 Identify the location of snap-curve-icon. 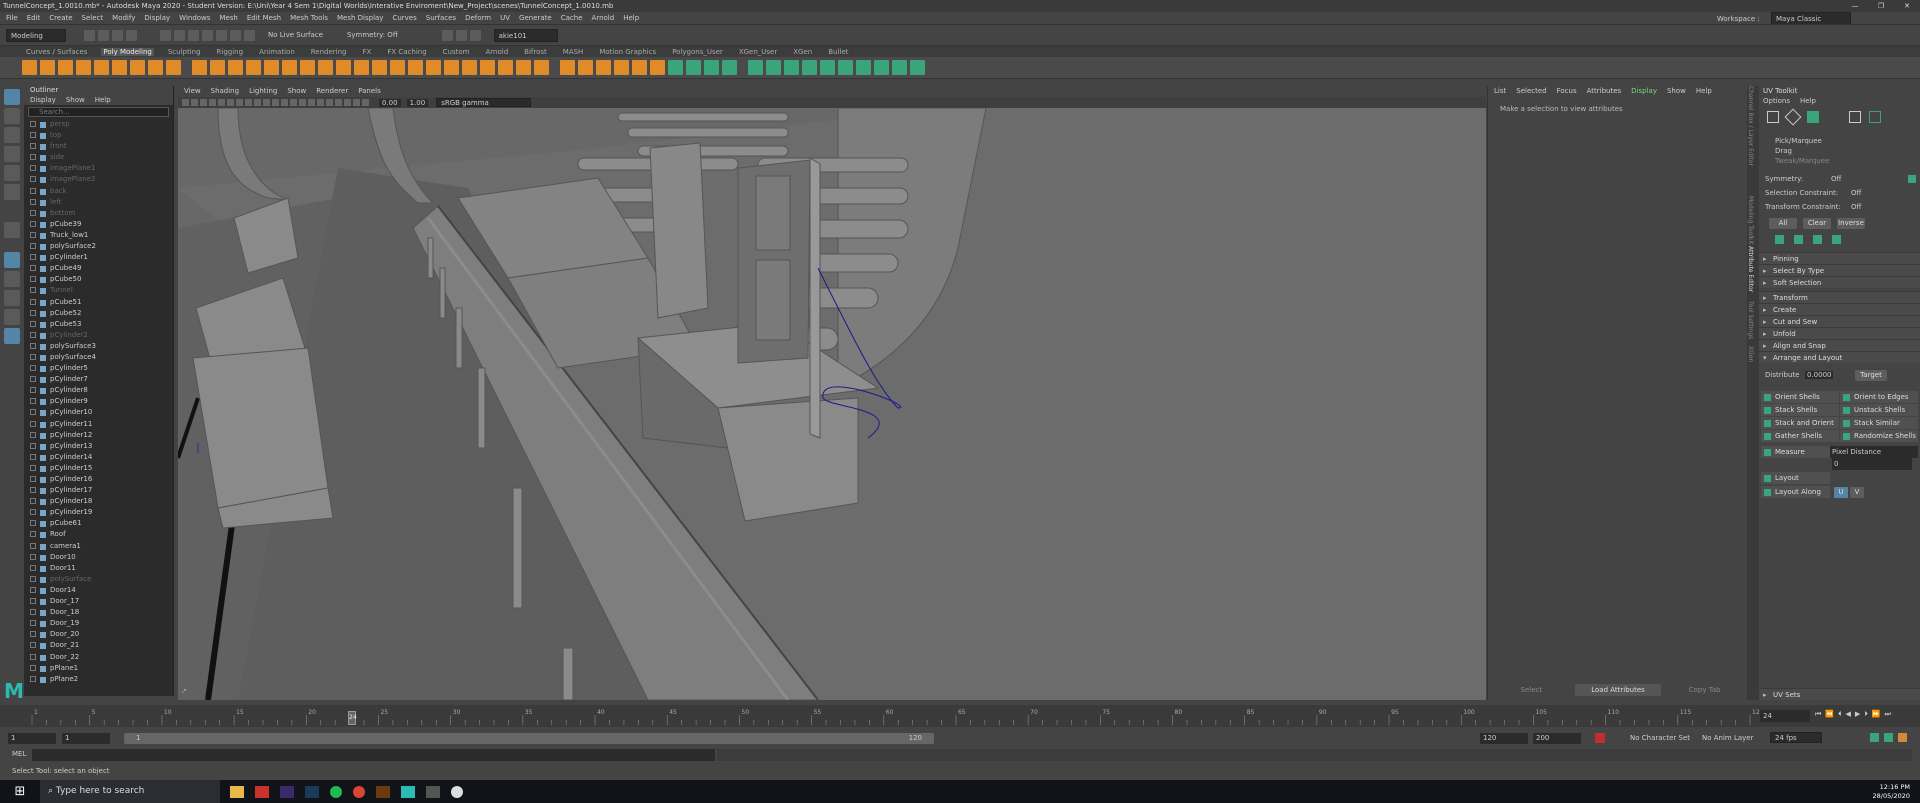
(221, 35).